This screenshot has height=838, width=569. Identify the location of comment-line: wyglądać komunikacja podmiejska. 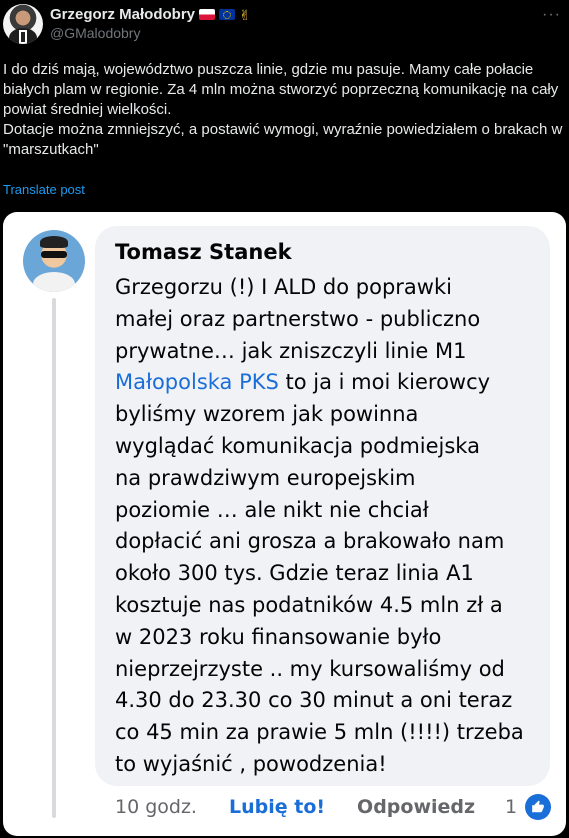
(297, 445).